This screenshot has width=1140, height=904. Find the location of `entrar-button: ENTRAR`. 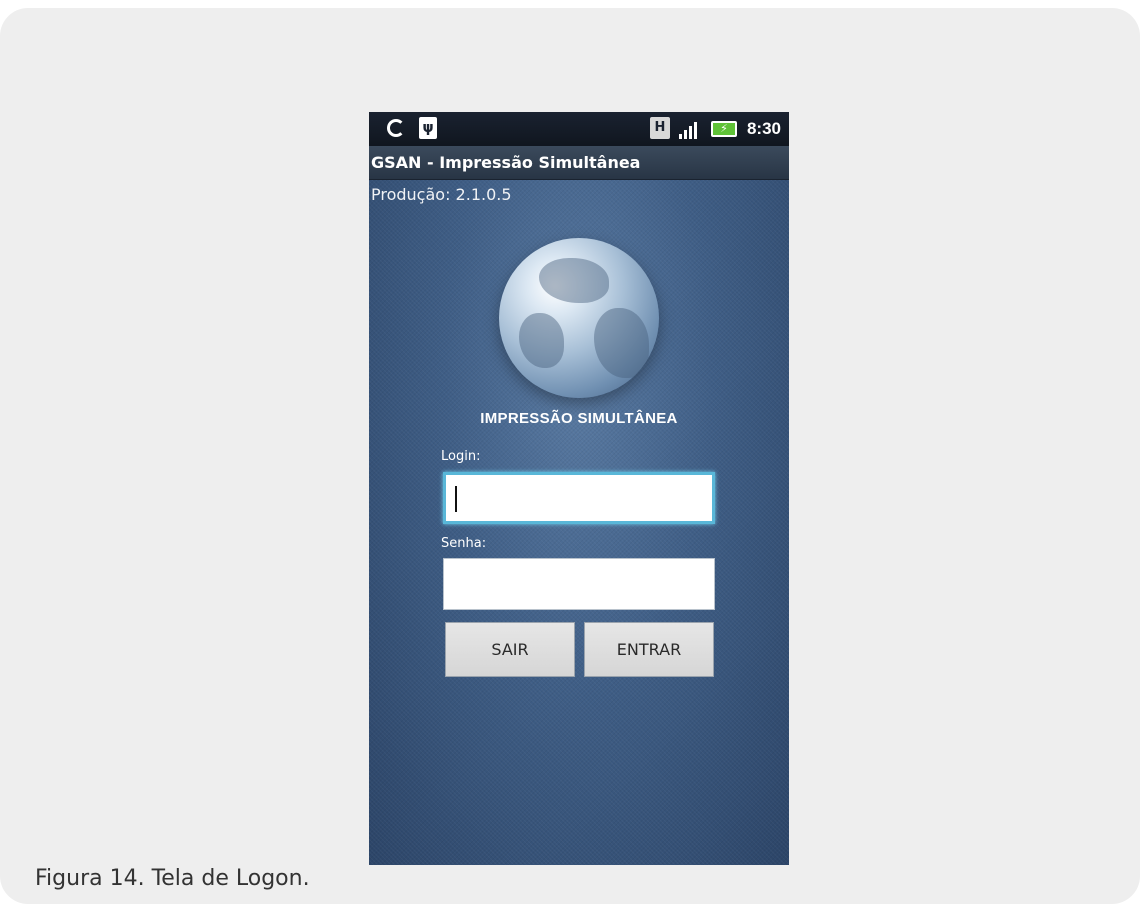

entrar-button: ENTRAR is located at coordinates (649, 649).